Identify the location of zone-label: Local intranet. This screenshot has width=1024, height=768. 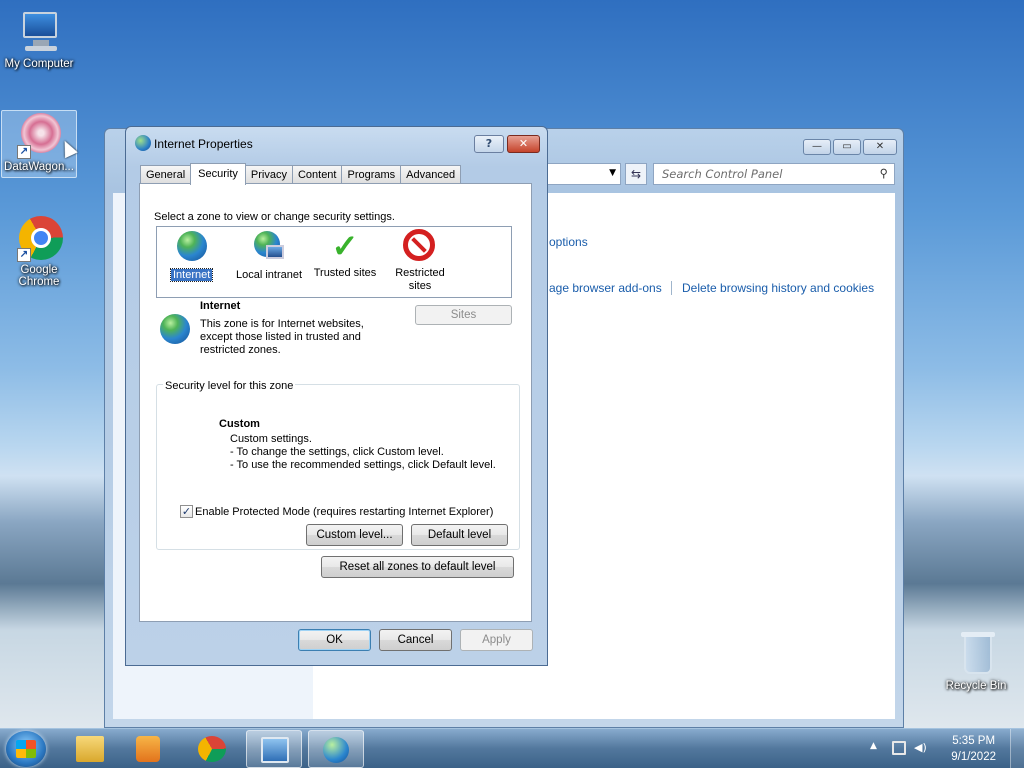
(269, 275).